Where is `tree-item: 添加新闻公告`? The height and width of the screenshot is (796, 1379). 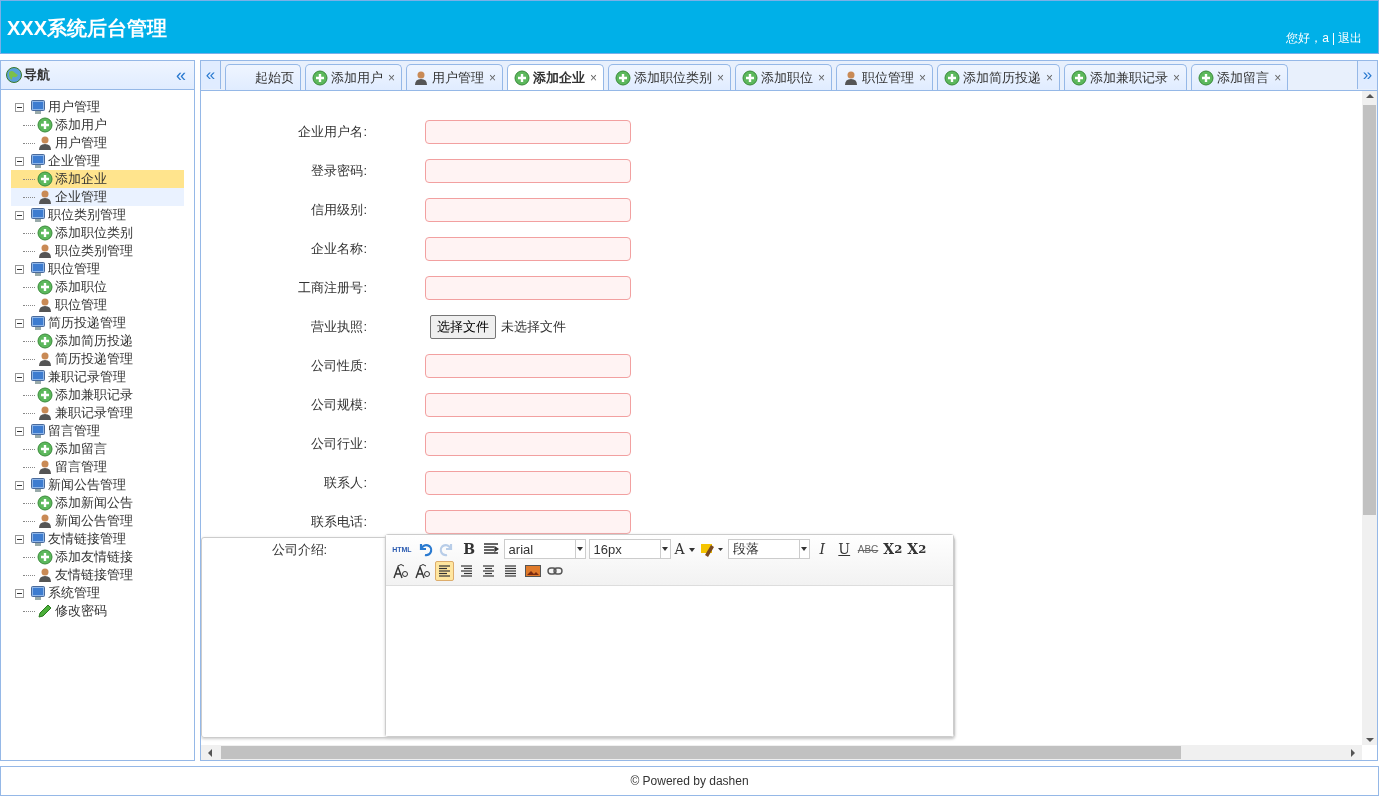
tree-item: 添加新闻公告 is located at coordinates (97, 503).